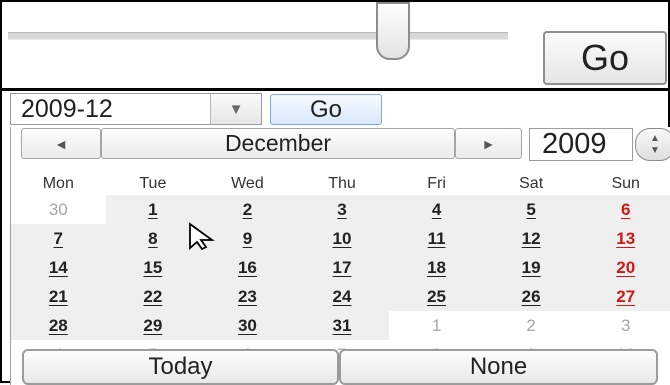 The width and height of the screenshot is (670, 385). What do you see at coordinates (655, 151) in the screenshot?
I see `chevron-down-icon: ▼` at bounding box center [655, 151].